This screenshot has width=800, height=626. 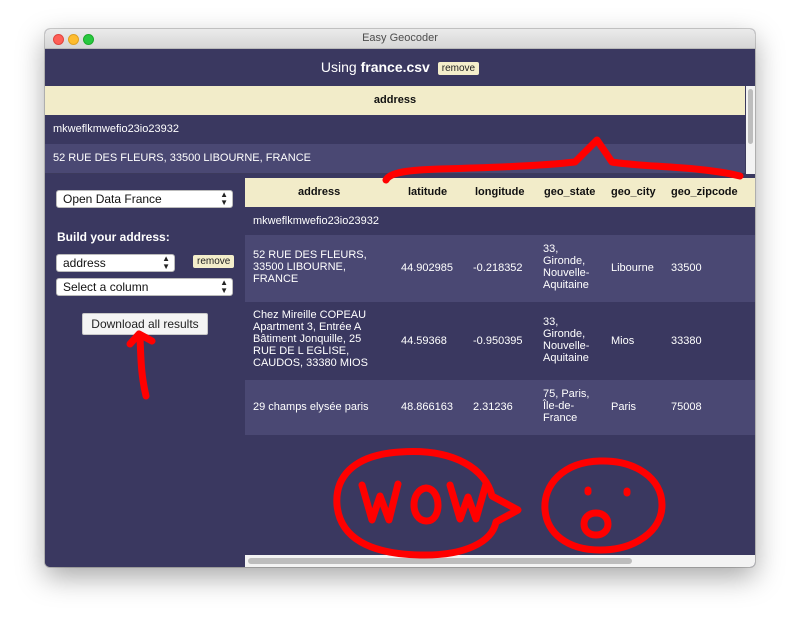 I want to click on vertical-scrollbar, so click(x=750, y=130).